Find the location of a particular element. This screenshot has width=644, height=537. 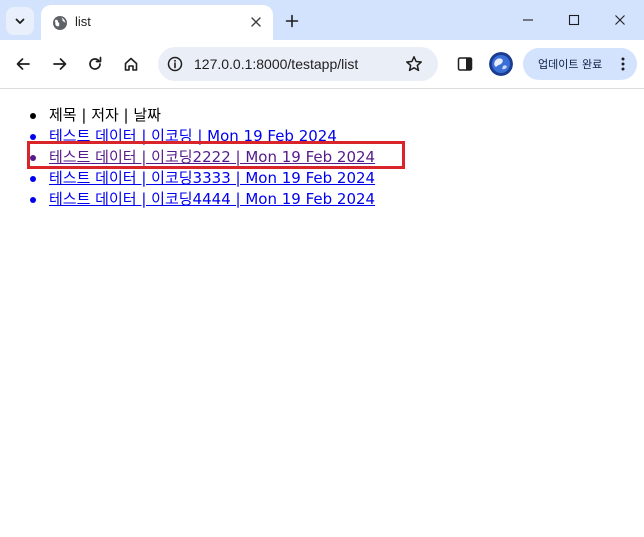

tab-strip: list is located at coordinates (322, 20).